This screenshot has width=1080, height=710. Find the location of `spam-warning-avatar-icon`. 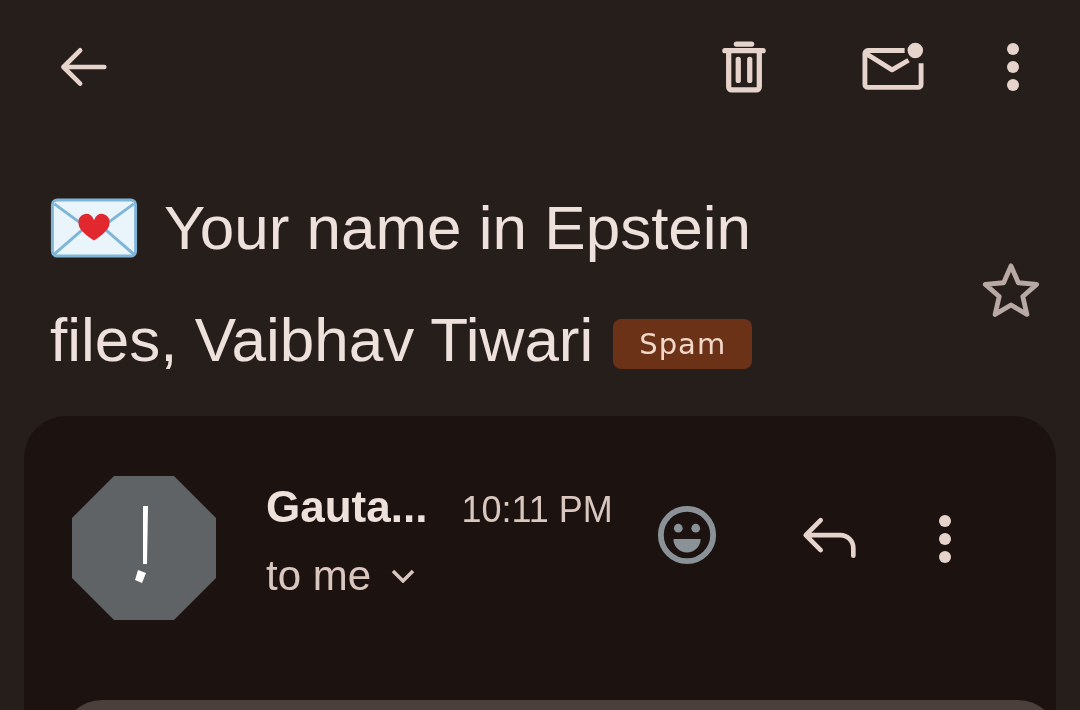

spam-warning-avatar-icon is located at coordinates (144, 548).